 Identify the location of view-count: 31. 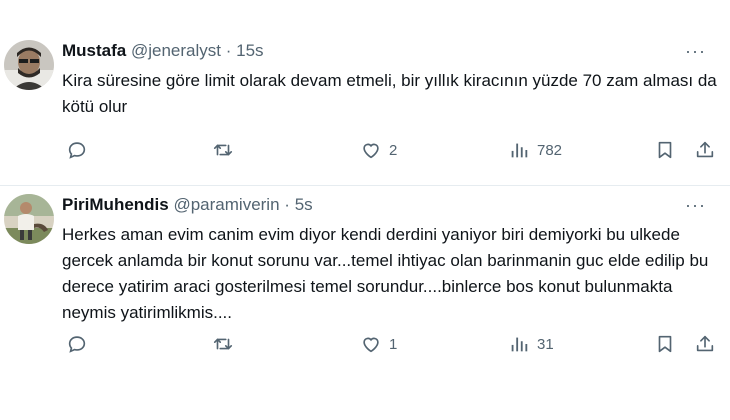
(545, 344).